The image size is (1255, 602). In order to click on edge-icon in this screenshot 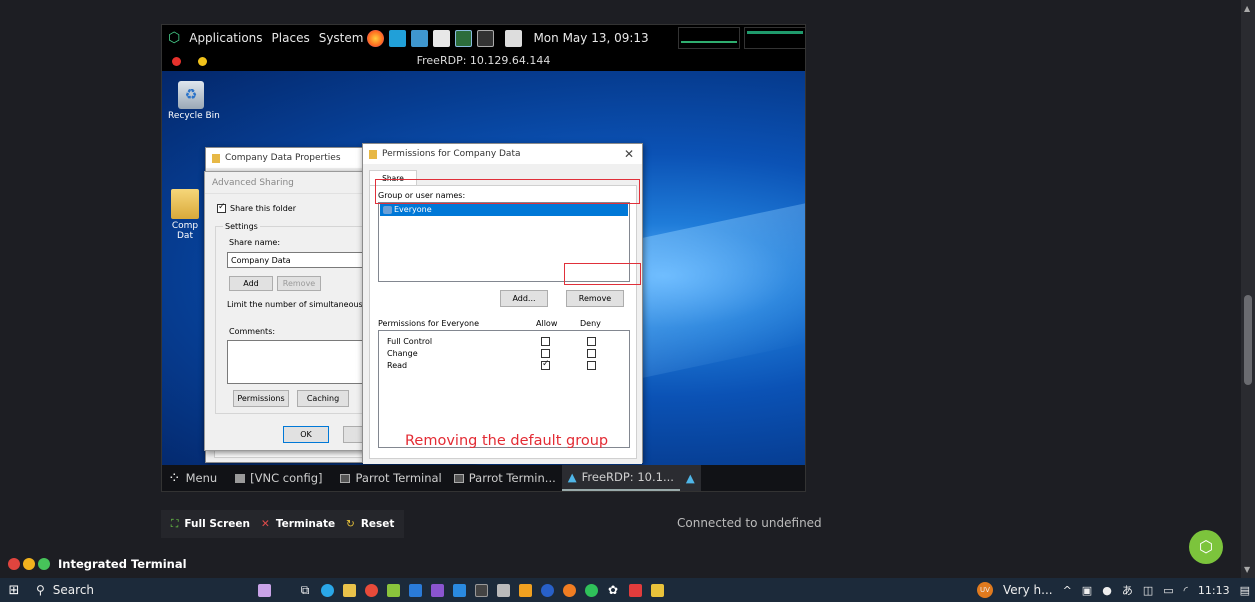, I will do `click(327, 590)`.